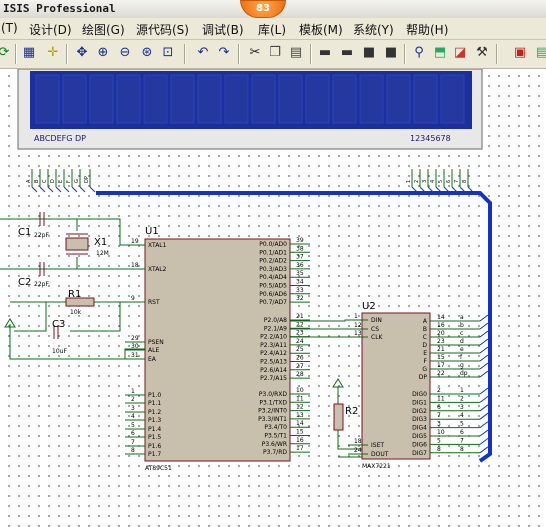 This screenshot has height=527, width=546. I want to click on pin-name: D, so click(424, 345).